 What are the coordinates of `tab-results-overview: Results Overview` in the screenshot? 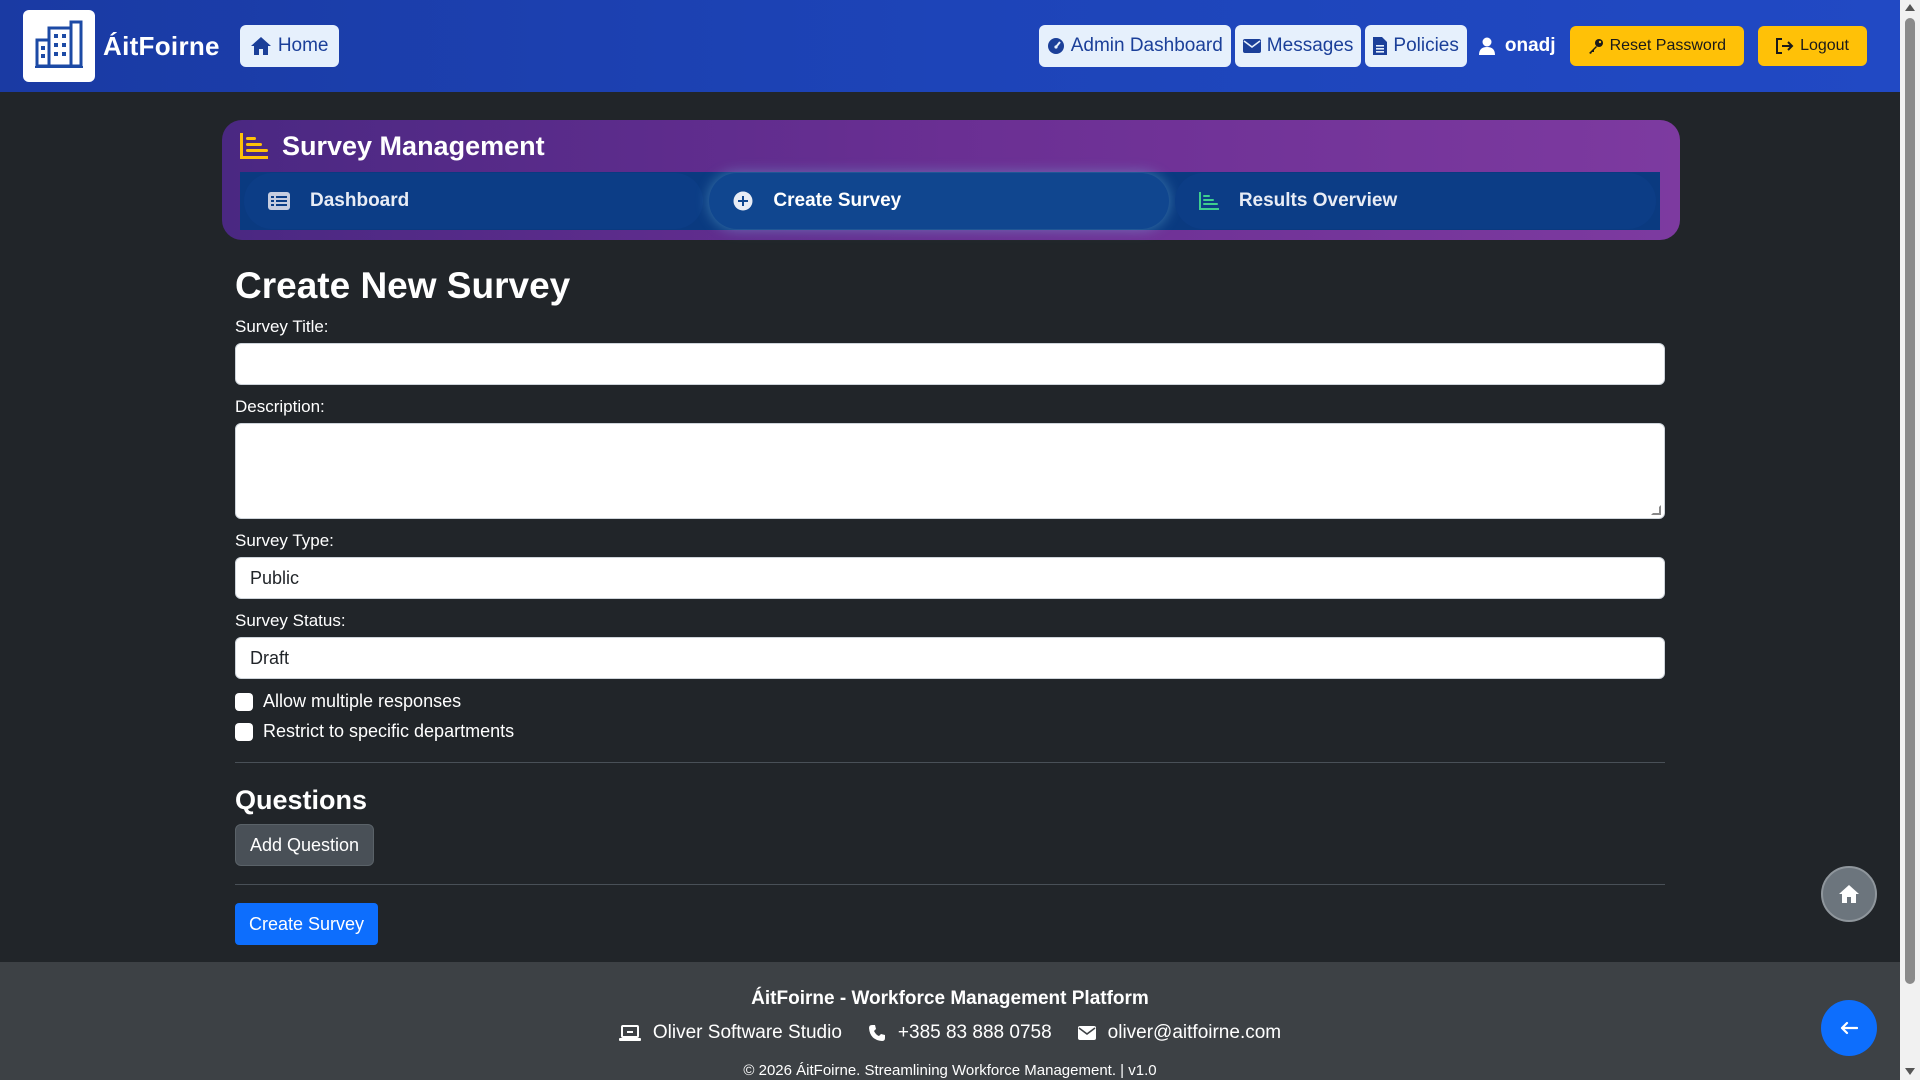 It's located at (1415, 201).